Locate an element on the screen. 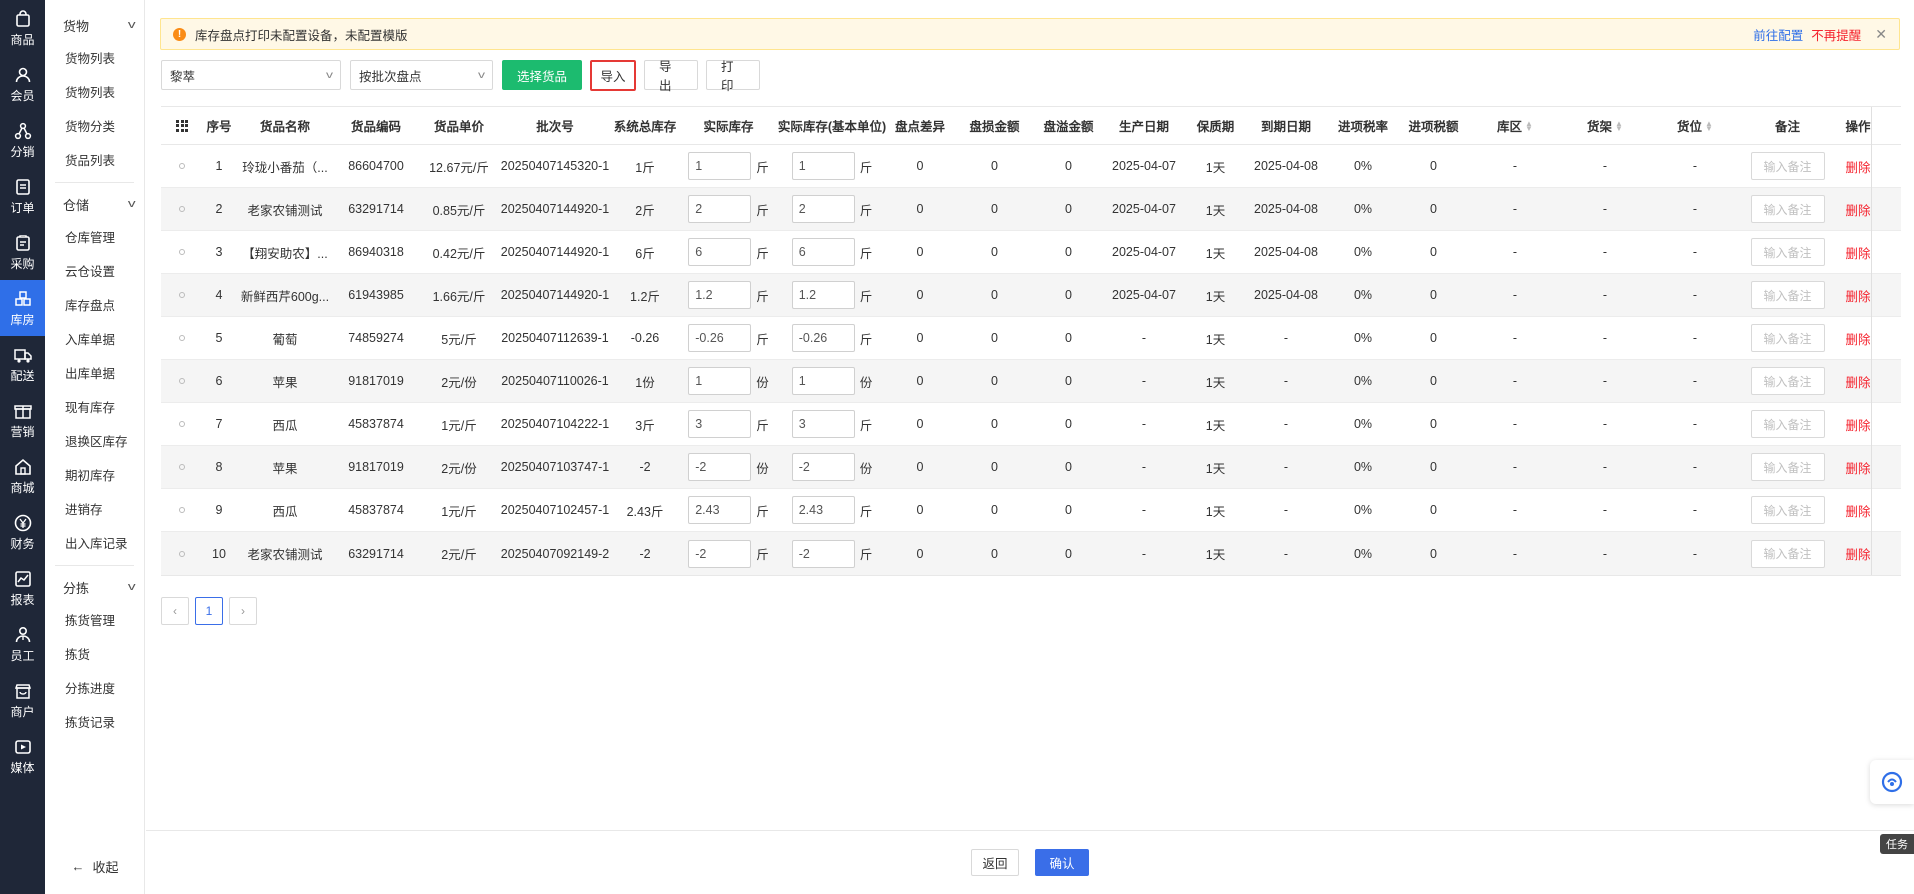  nav-item-user: 会员 is located at coordinates (22, 84).